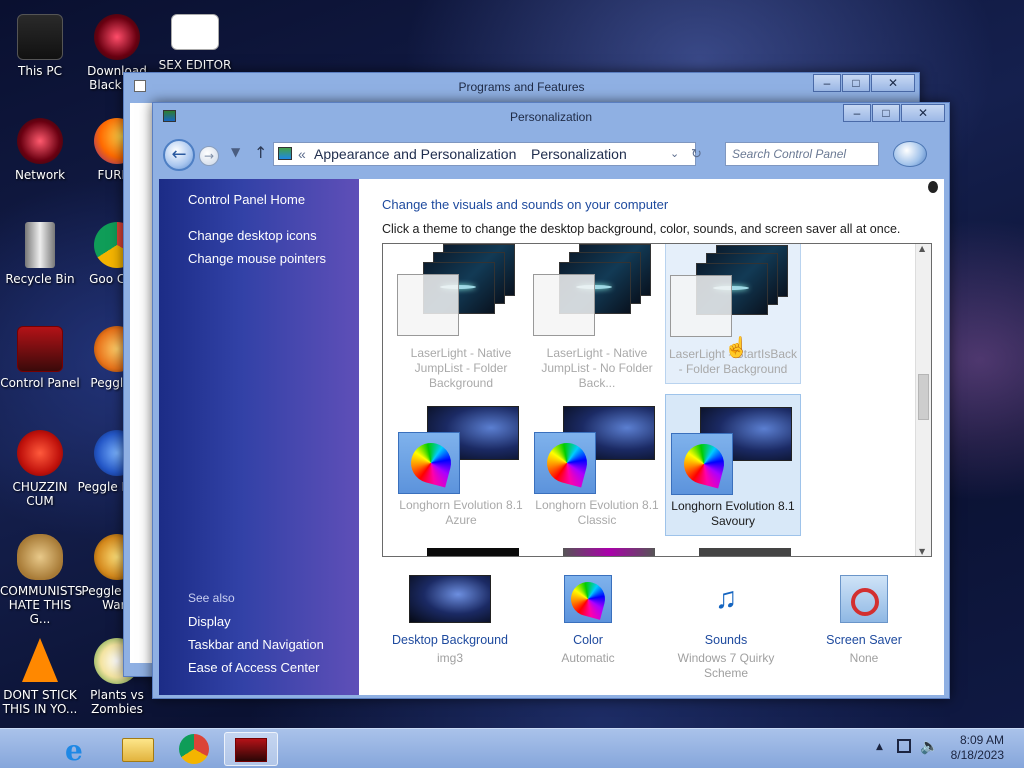  I want to click on screen-saver-value: None, so click(864, 658).